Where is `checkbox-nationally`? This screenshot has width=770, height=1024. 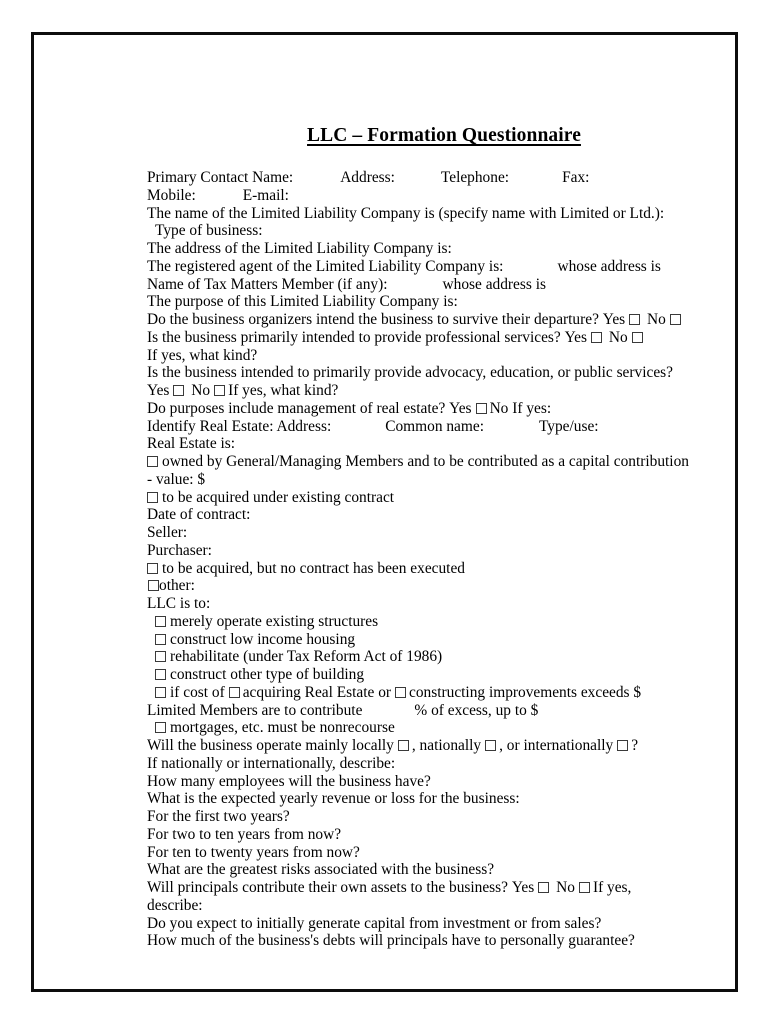 checkbox-nationally is located at coordinates (491, 745).